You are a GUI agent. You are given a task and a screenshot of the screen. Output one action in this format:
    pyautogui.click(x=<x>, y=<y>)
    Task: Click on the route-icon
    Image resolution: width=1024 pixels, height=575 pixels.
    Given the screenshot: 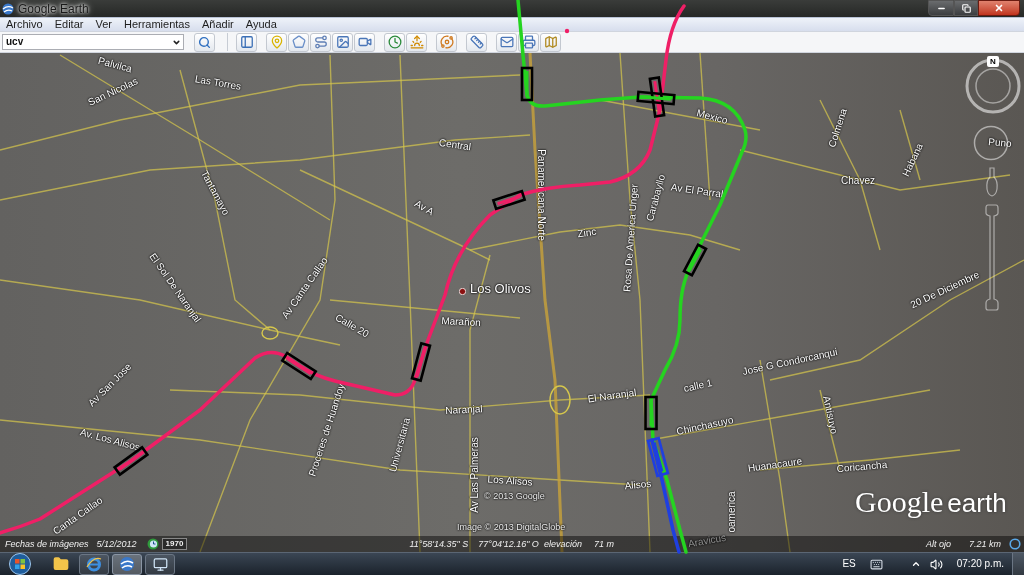 What is the action you would take?
    pyautogui.click(x=320, y=42)
    